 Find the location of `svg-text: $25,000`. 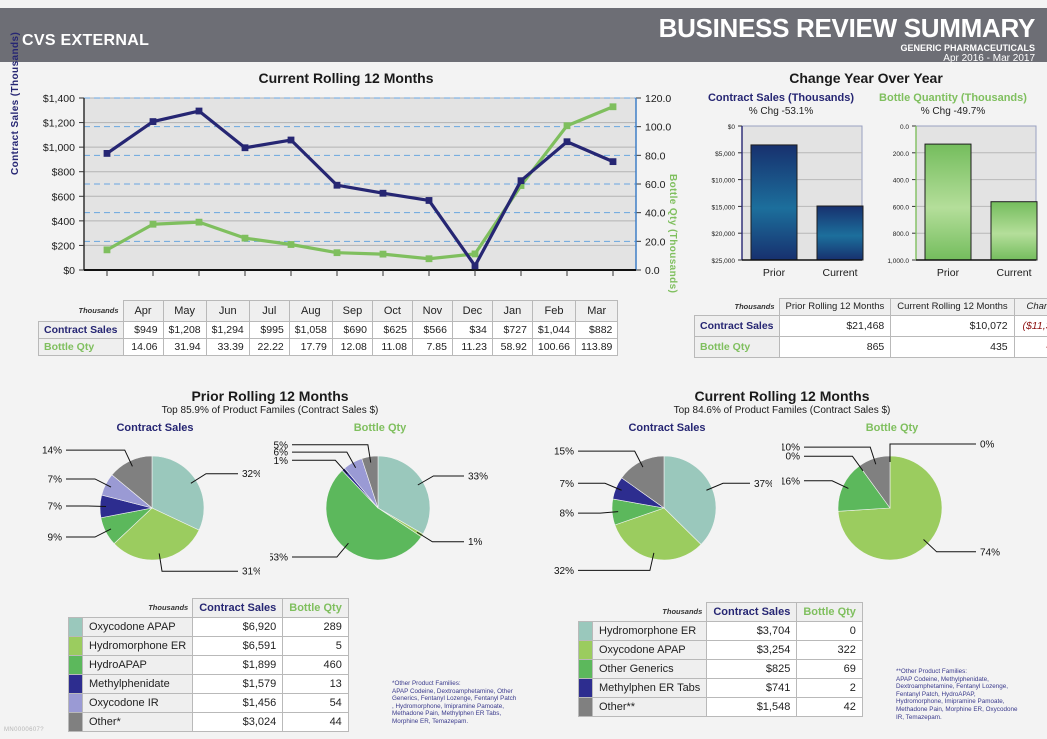

svg-text: $25,000 is located at coordinates (724, 261).